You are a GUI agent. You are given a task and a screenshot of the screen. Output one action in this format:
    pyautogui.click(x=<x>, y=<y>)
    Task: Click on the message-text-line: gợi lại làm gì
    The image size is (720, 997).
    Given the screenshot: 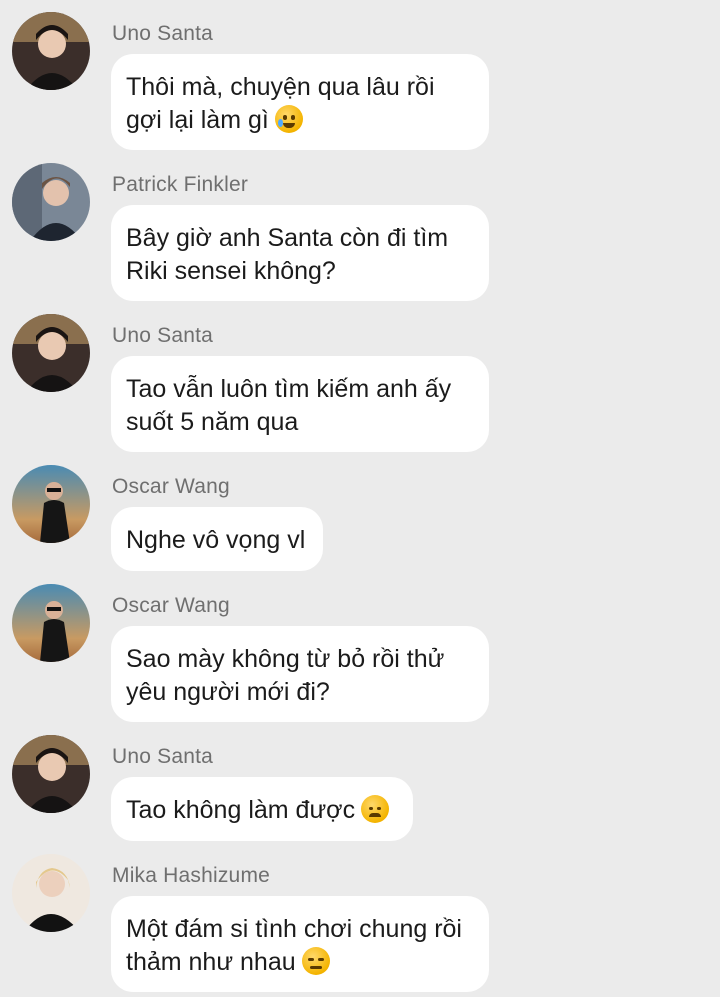 What is the action you would take?
    pyautogui.click(x=197, y=120)
    